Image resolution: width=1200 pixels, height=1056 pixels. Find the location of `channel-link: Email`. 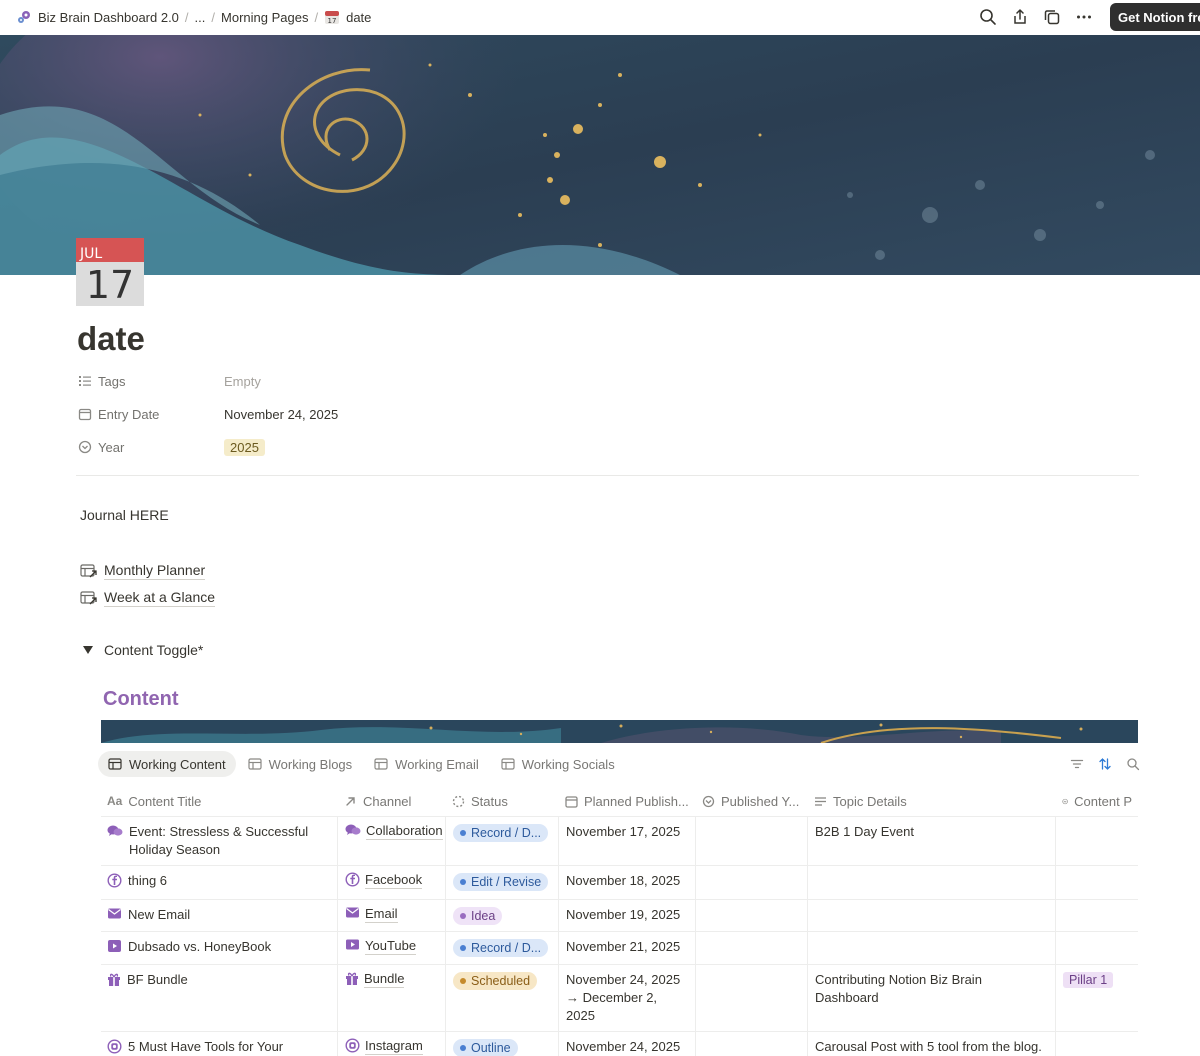

channel-link: Email is located at coordinates (381, 914).